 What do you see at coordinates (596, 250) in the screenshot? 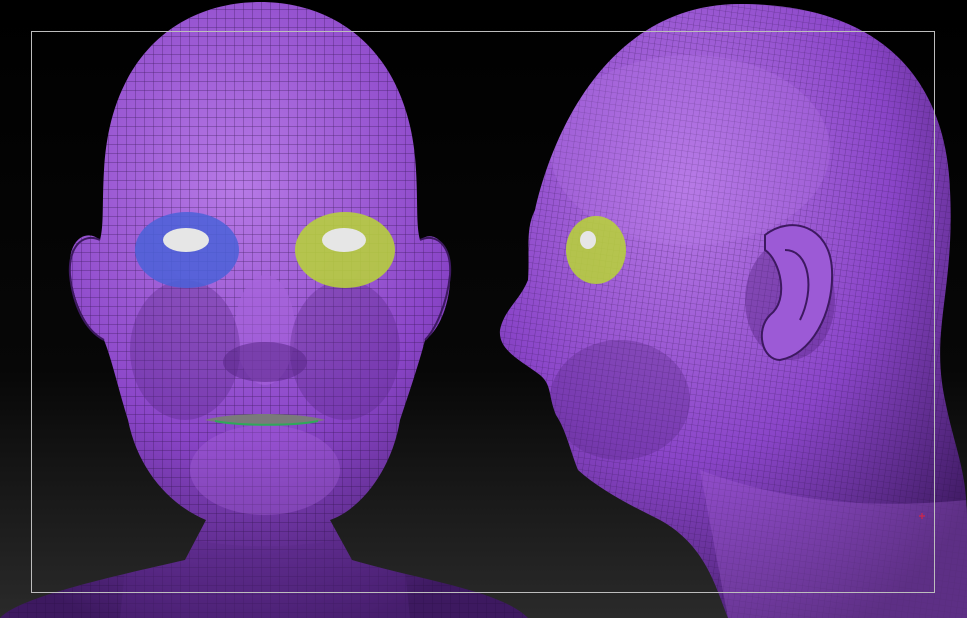
I see `eye-mask-side` at bounding box center [596, 250].